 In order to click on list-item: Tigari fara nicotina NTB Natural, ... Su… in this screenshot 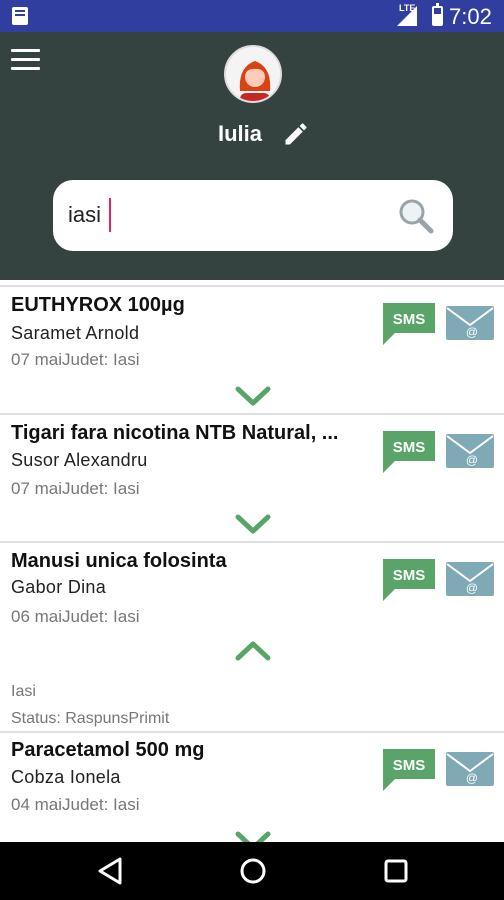, I will do `click(252, 478)`.